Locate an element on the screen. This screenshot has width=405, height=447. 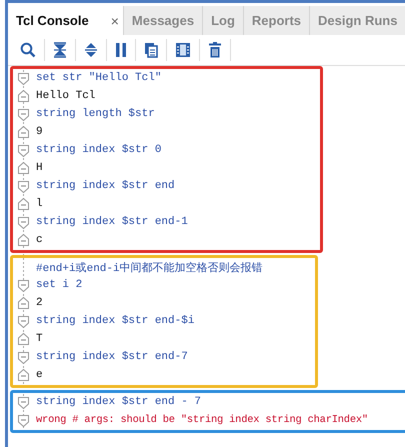
console-line: string index $str 0 is located at coordinates (99, 150).